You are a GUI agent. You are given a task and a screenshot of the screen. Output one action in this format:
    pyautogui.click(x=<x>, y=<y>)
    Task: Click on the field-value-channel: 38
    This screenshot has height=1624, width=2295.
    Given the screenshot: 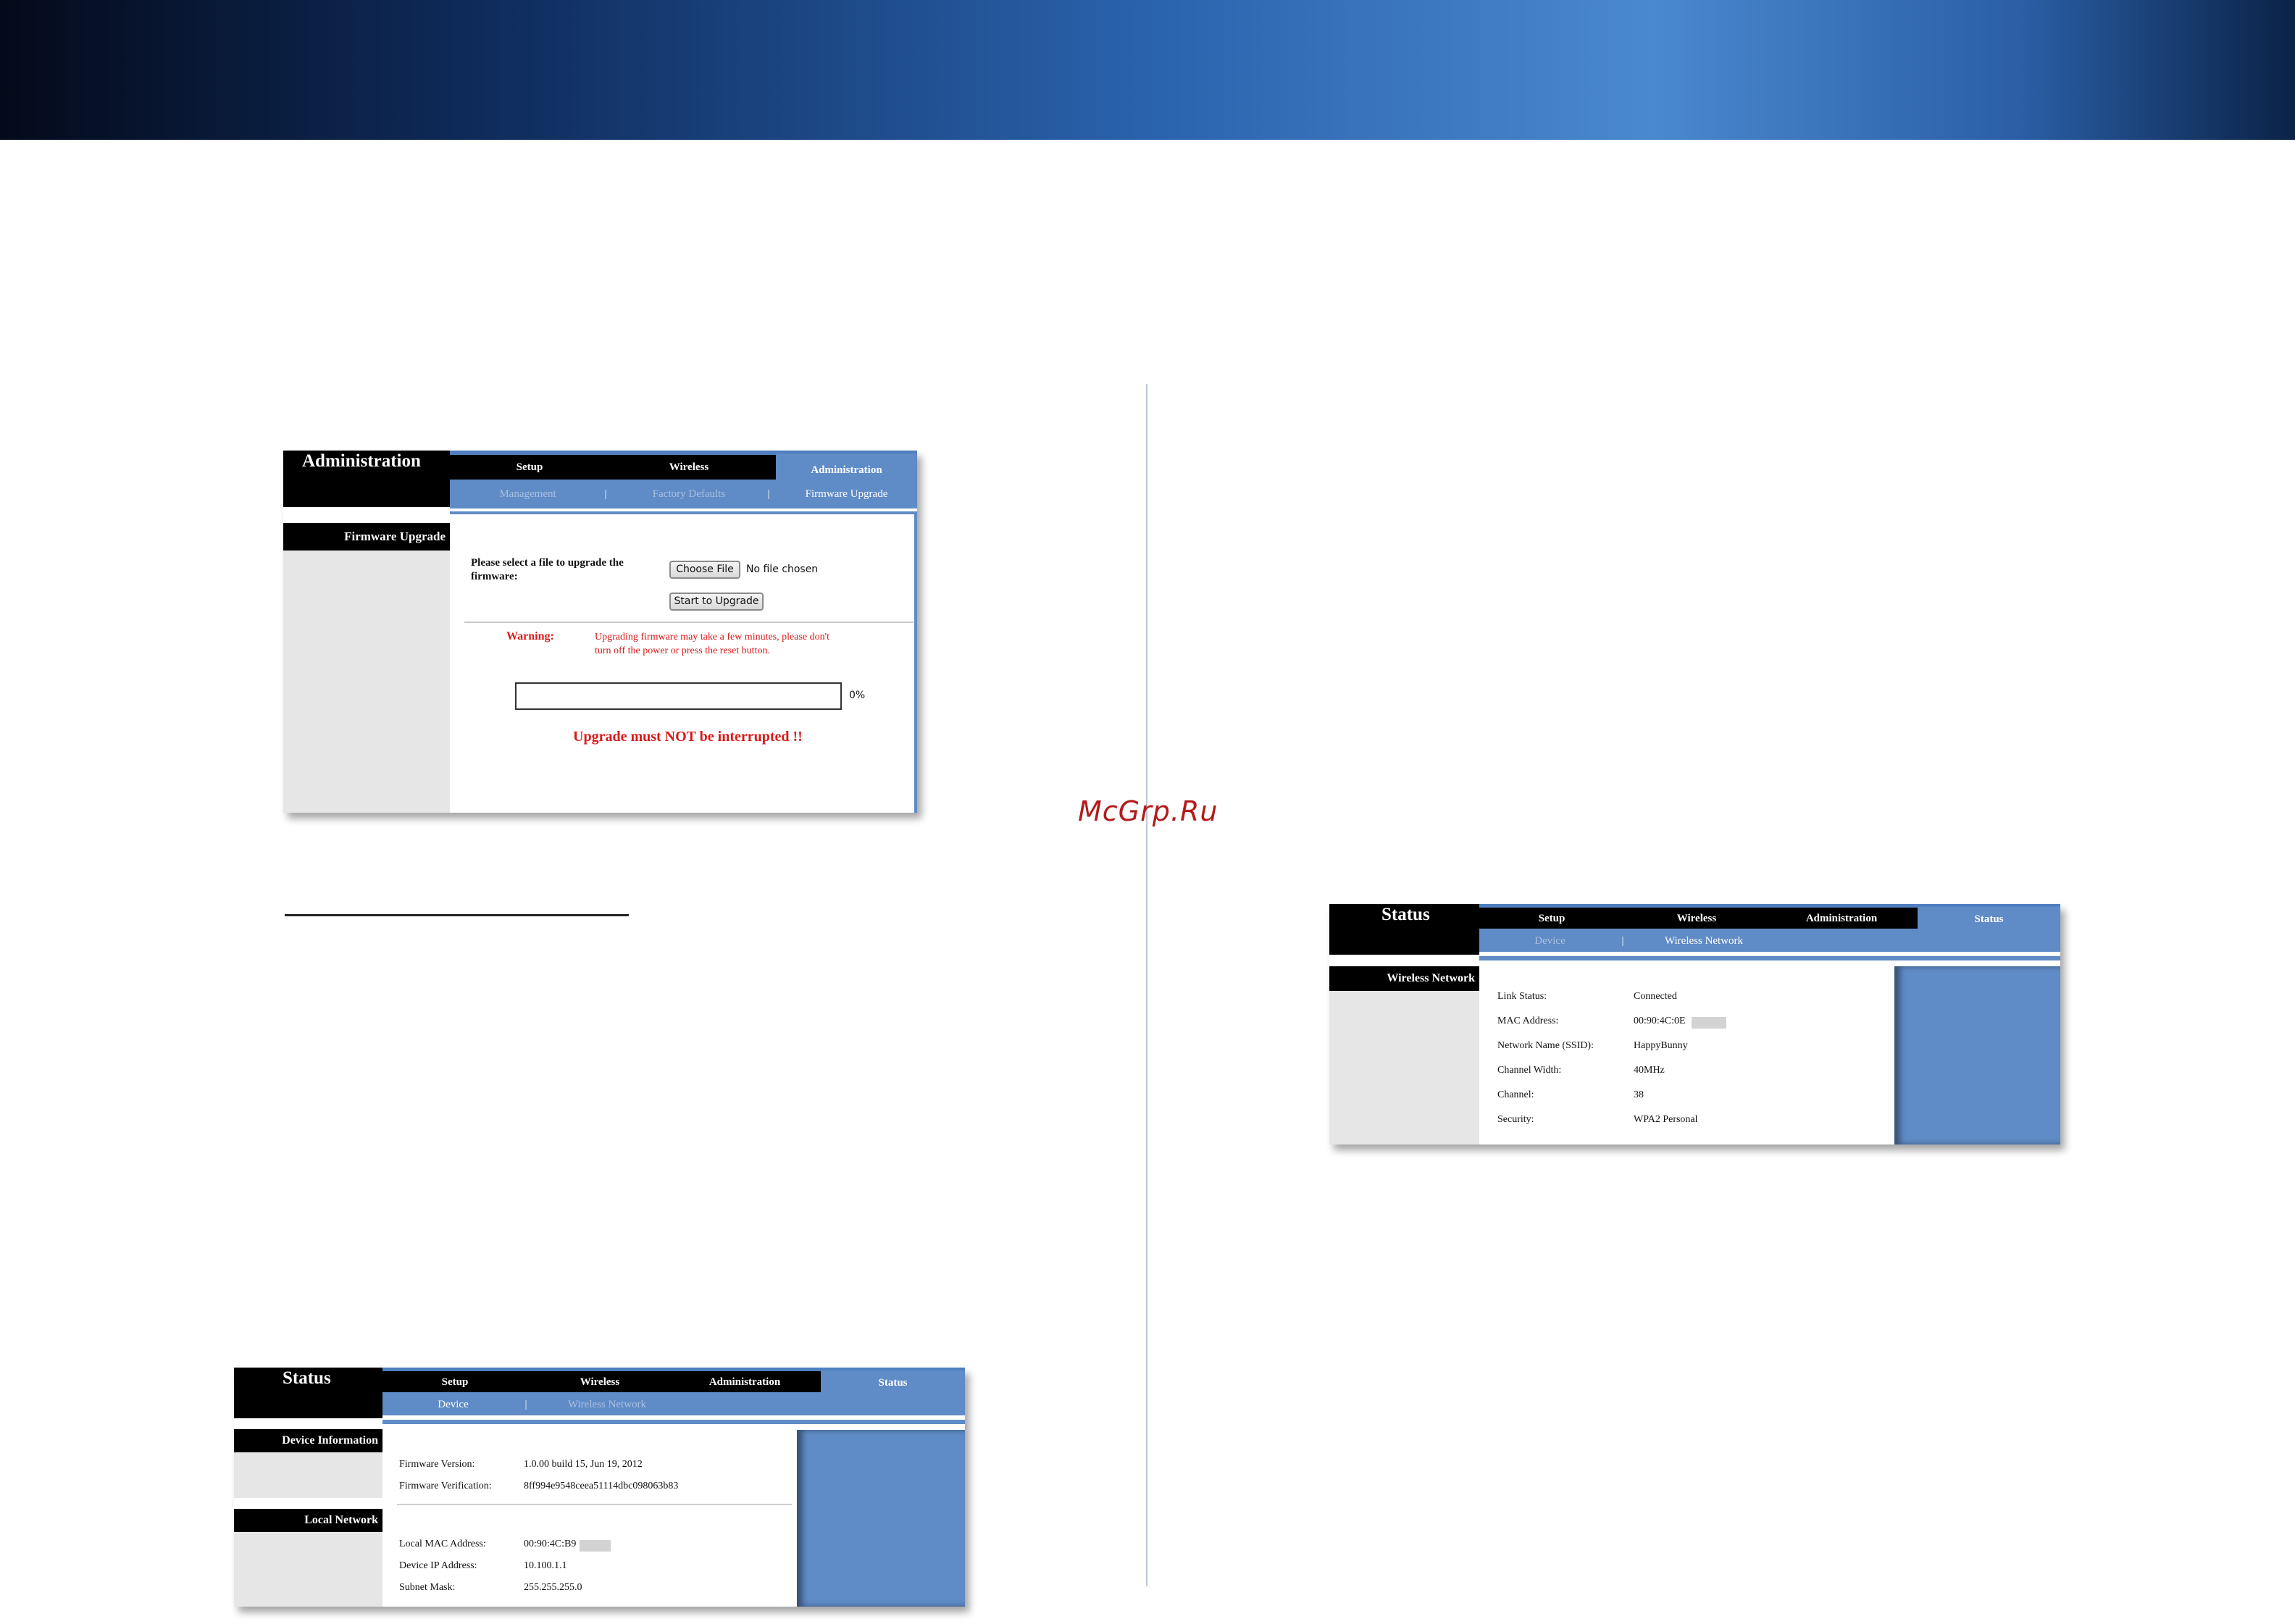 What is the action you would take?
    pyautogui.click(x=1639, y=1094)
    